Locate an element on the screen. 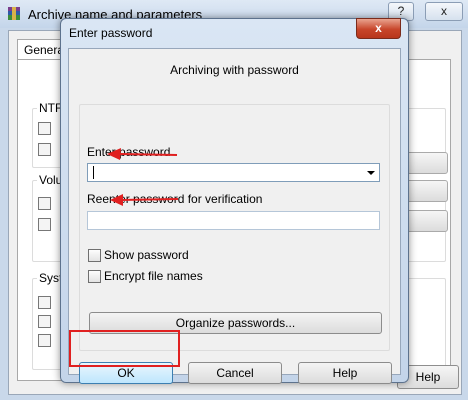  tab-general: General is located at coordinates (42, 49).